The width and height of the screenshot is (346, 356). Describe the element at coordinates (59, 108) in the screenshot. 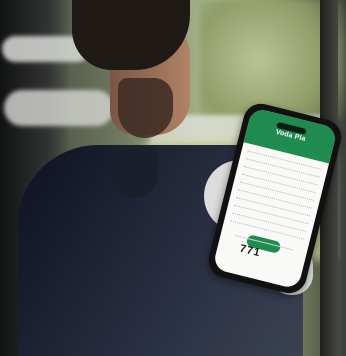

I see `seat-highlight-lower` at that location.